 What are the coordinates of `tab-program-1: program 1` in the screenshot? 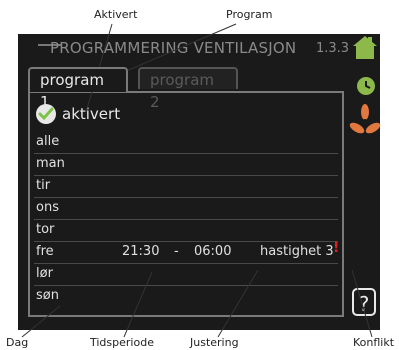 It's located at (78, 89).